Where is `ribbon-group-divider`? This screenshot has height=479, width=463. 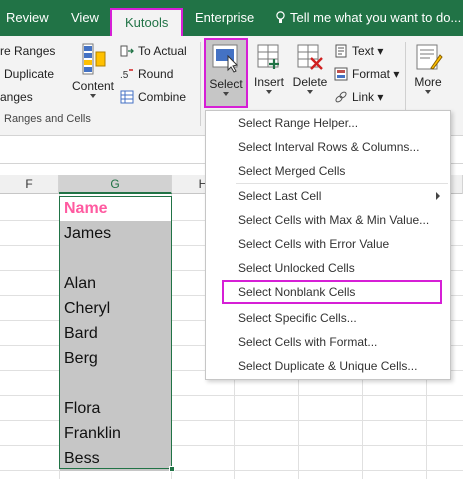
ribbon-group-divider is located at coordinates (200, 84).